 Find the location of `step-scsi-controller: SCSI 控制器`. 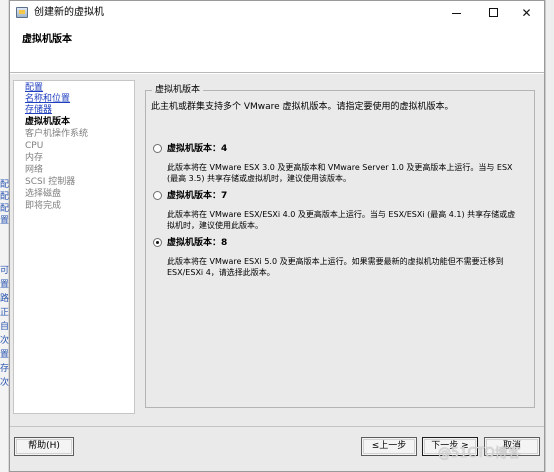

step-scsi-controller: SCSI 控制器 is located at coordinates (50, 182).